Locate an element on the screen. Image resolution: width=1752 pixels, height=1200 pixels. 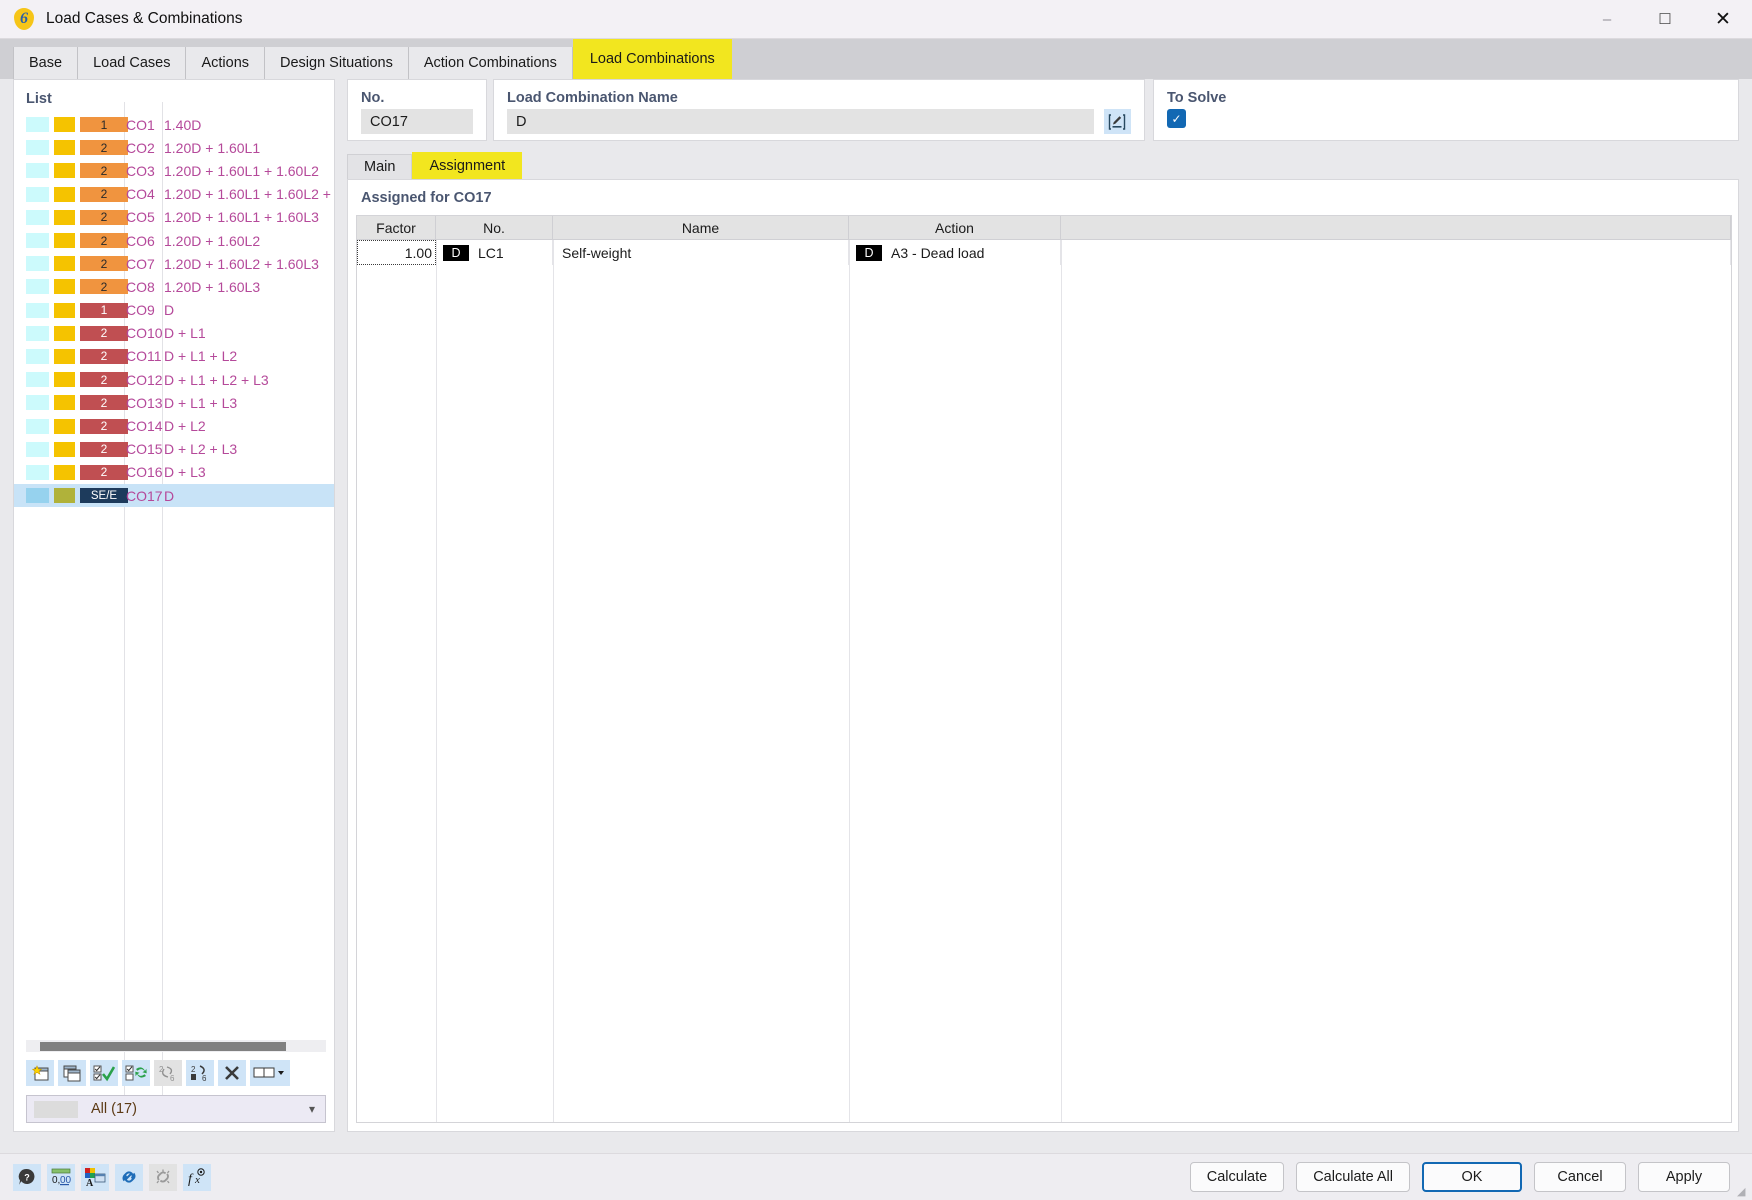
cell-action: D A3 - Dead load is located at coordinates (955, 252).